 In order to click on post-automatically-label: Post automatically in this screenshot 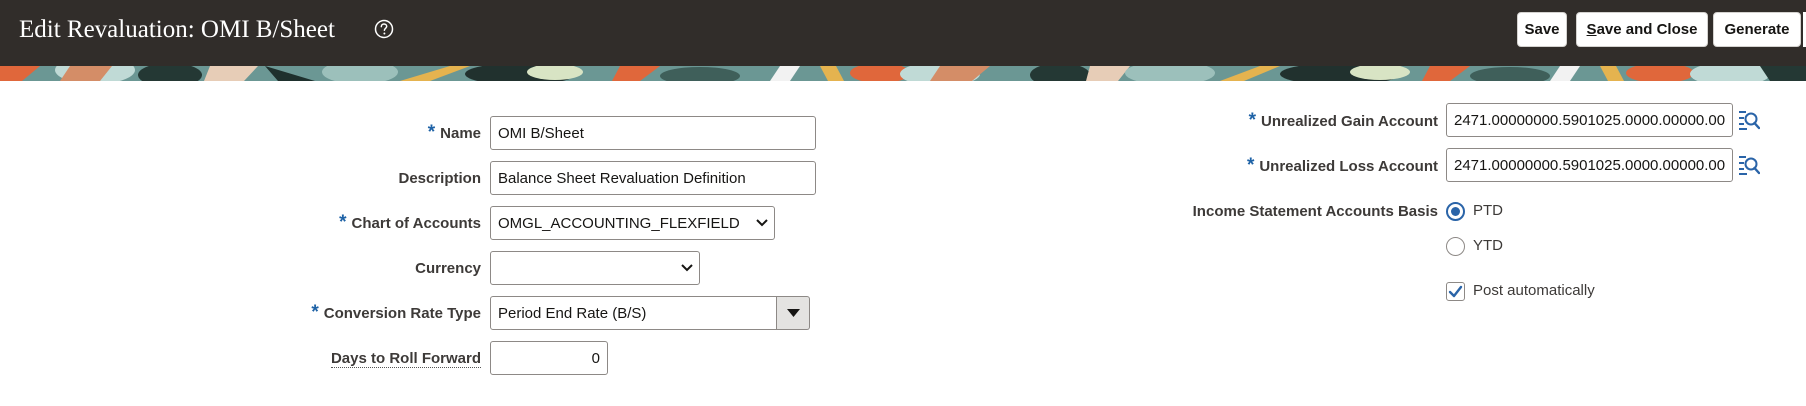, I will do `click(1534, 290)`.